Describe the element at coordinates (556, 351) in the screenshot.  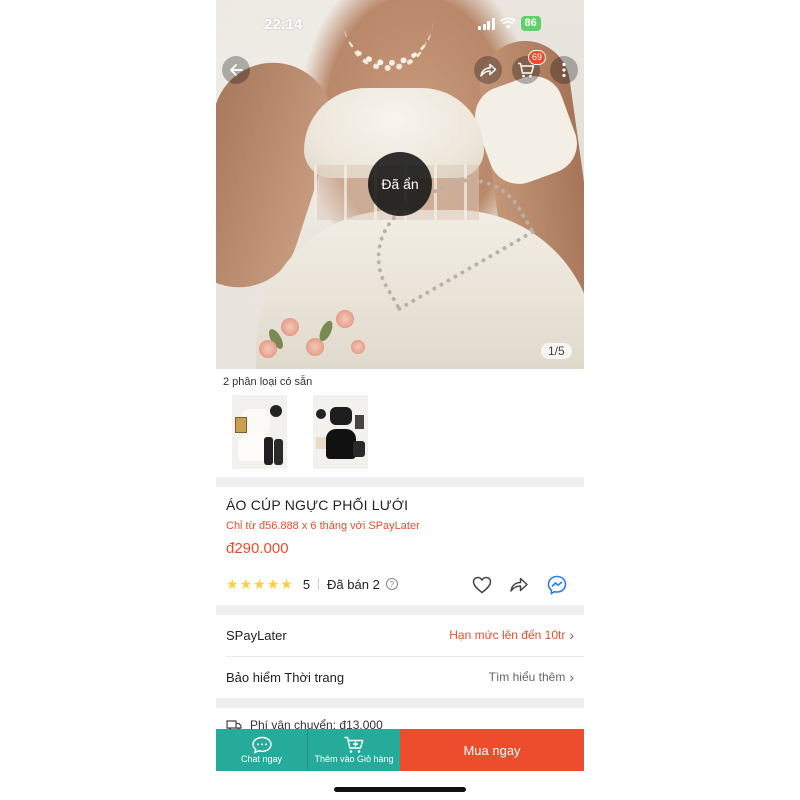
I see `image-counter: 1/5` at that location.